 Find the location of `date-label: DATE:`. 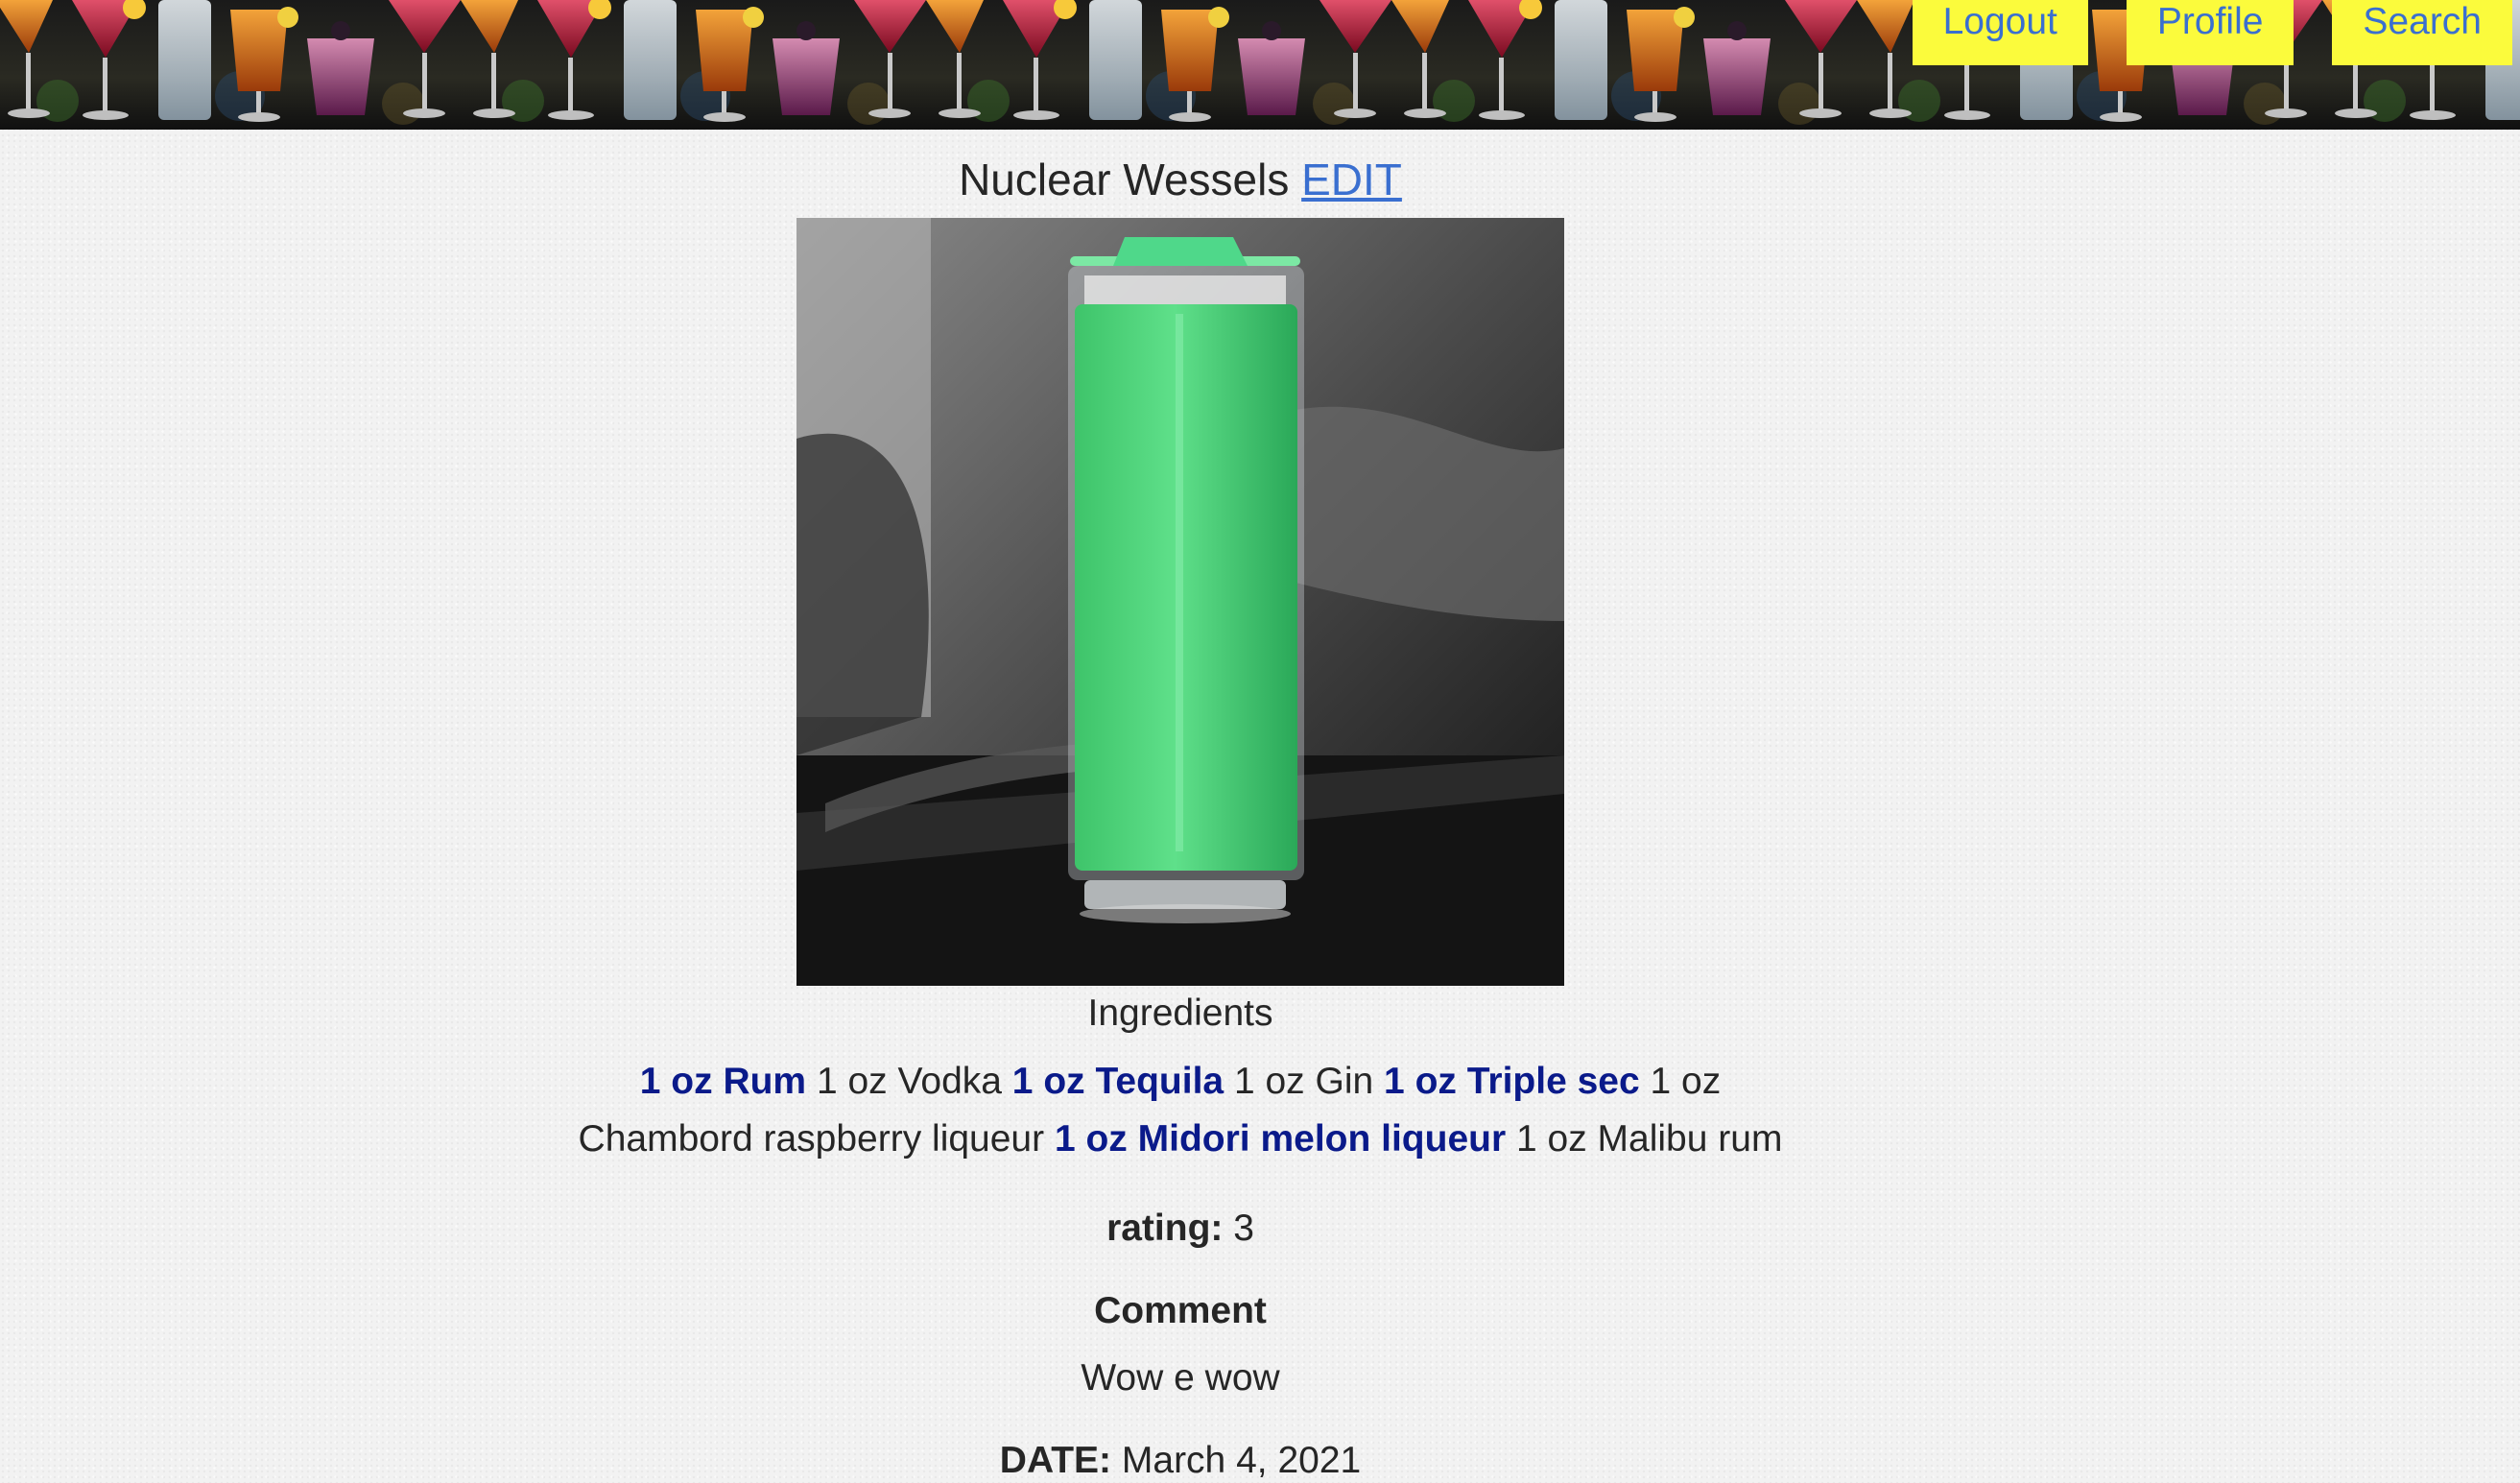

date-label: DATE: is located at coordinates (1055, 1461).